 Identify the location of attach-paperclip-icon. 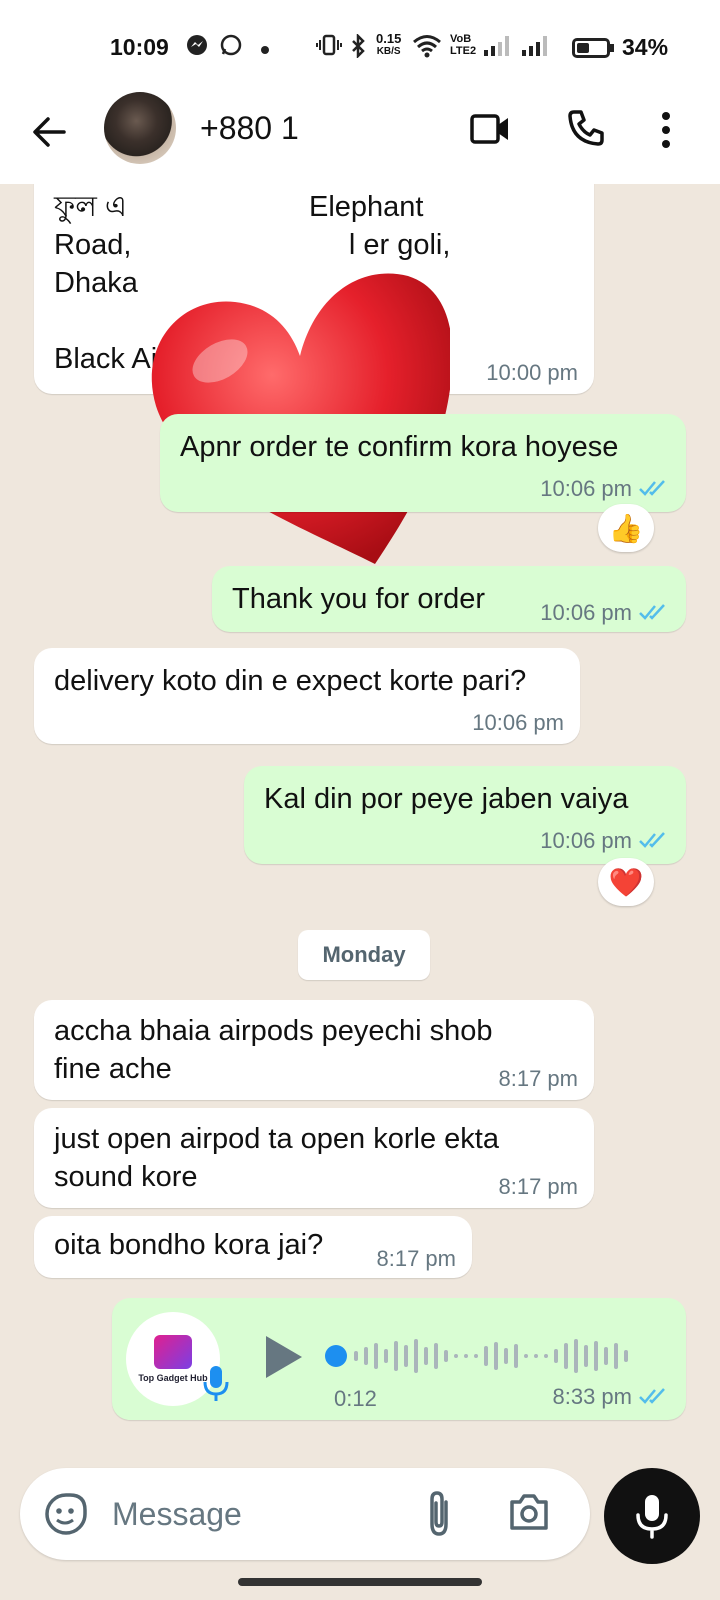
(439, 1516).